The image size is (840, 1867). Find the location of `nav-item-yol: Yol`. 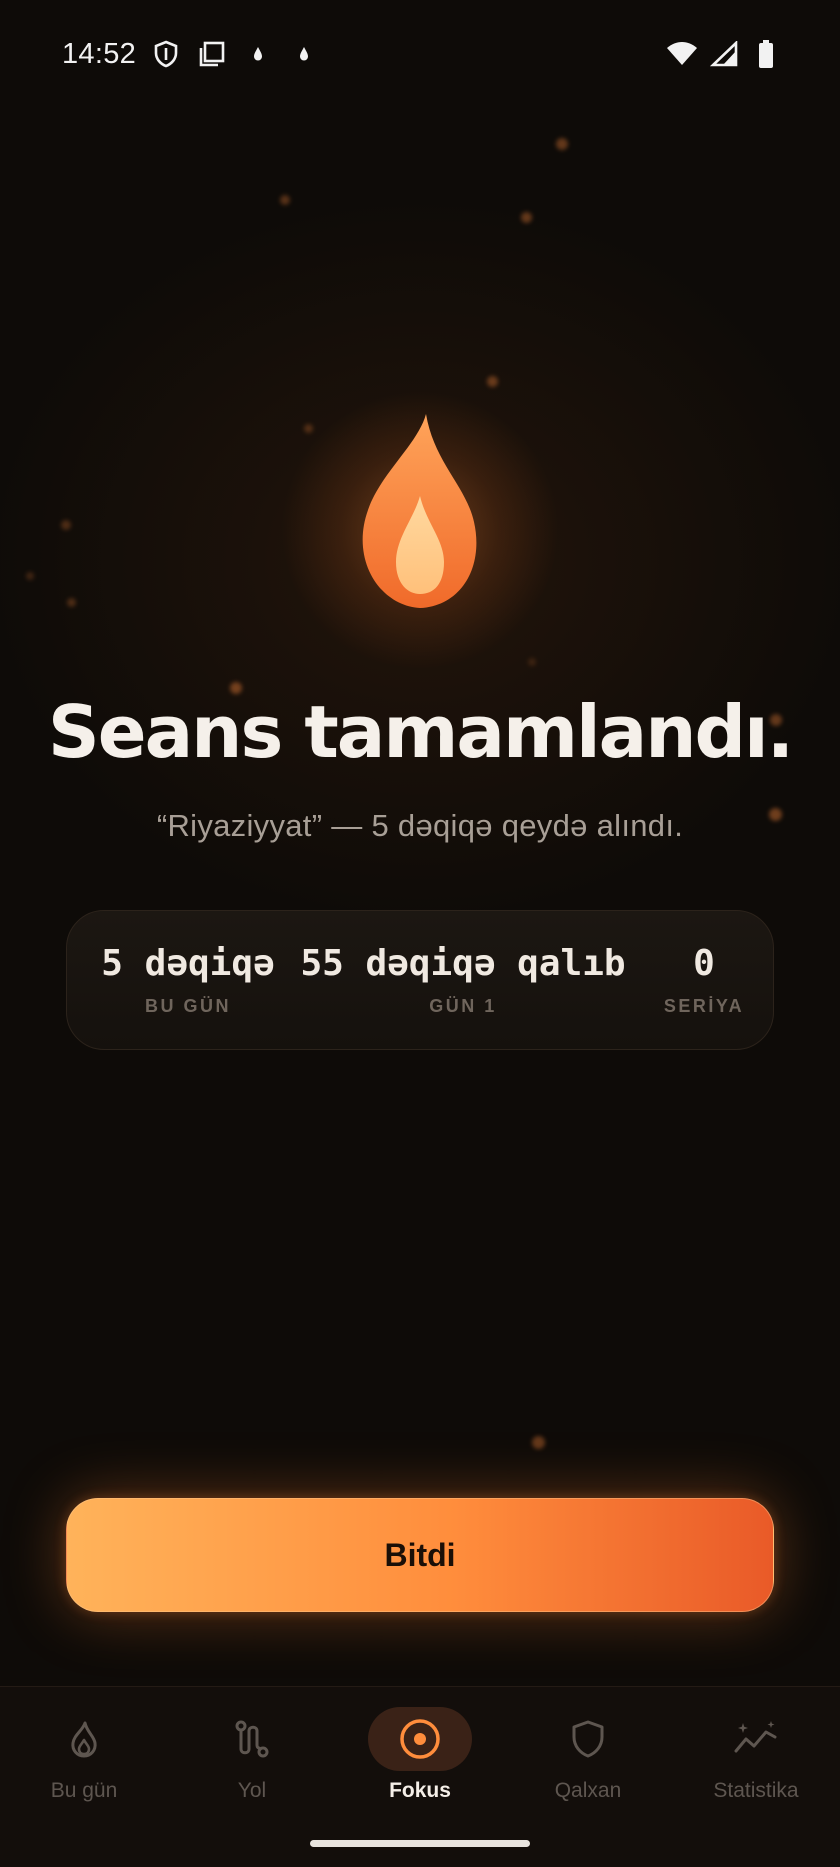

nav-item-yol: Yol is located at coordinates (252, 1755).